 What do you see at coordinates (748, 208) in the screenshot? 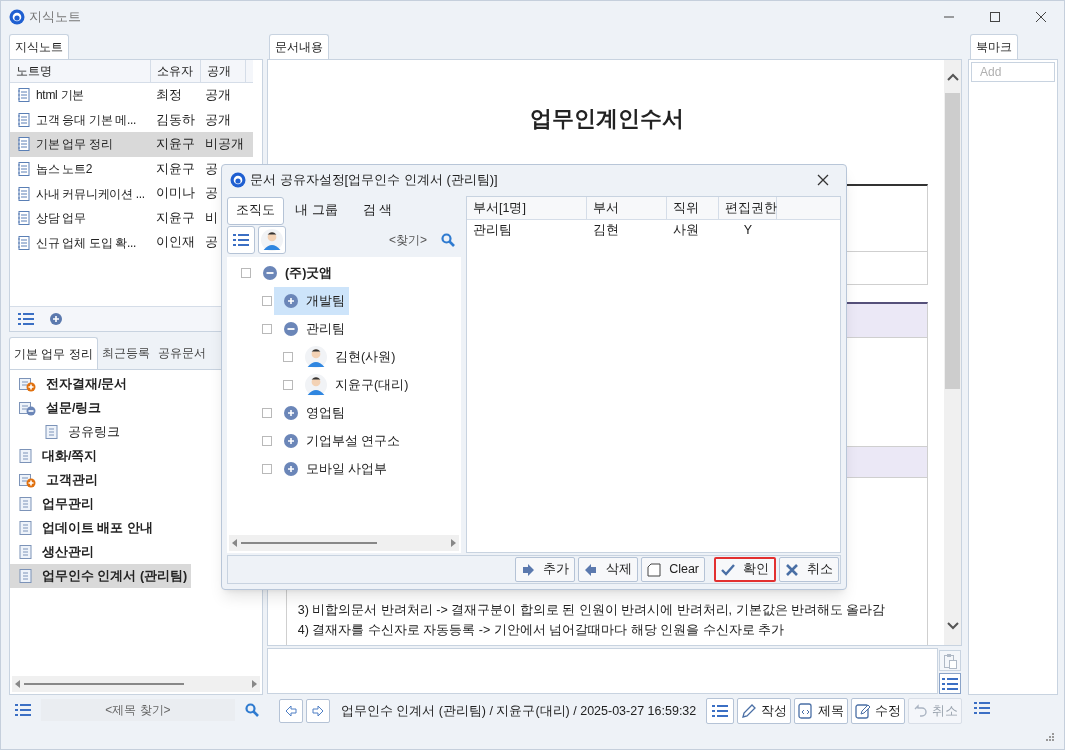
I see `column-header: 편집권한` at bounding box center [748, 208].